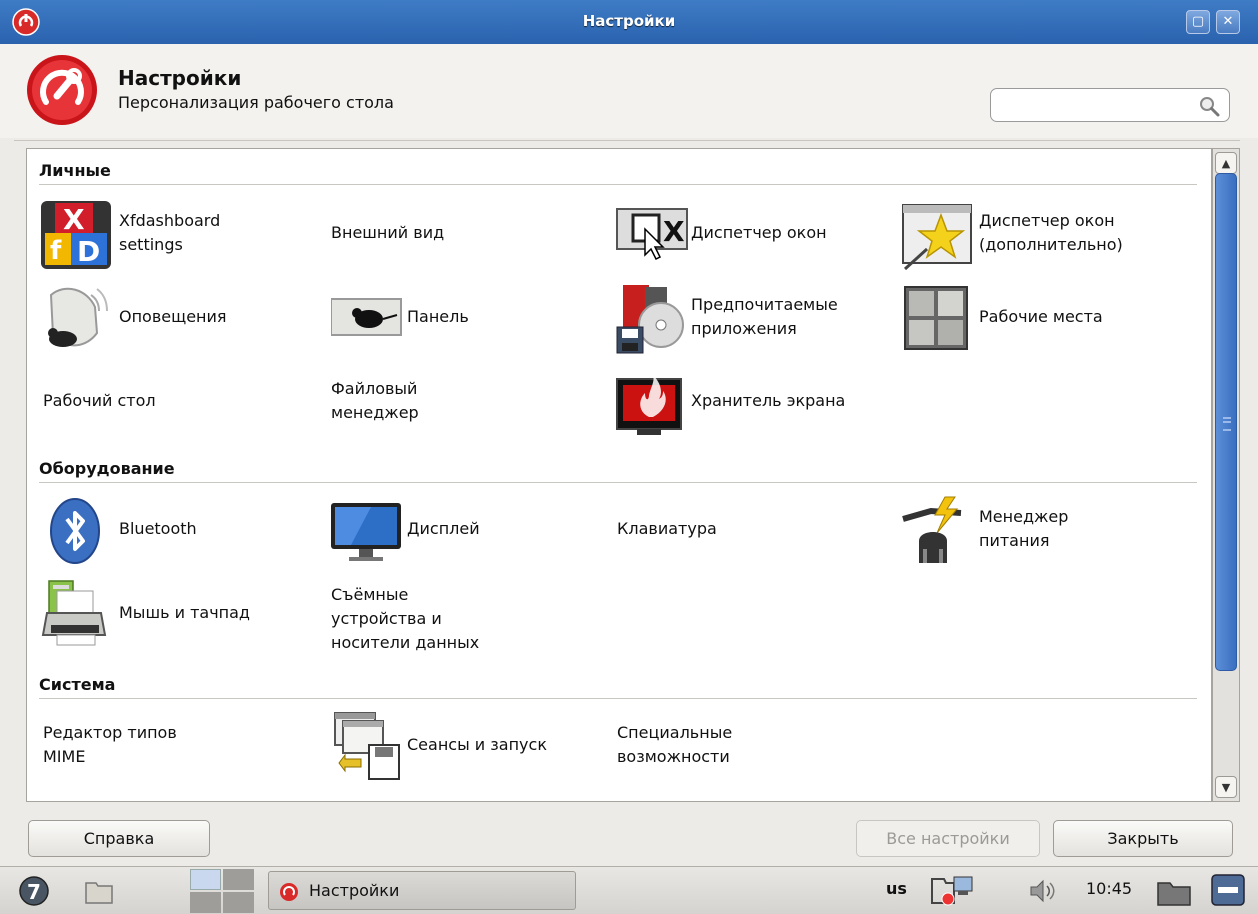 The width and height of the screenshot is (1258, 914). What do you see at coordinates (764, 316) in the screenshot?
I see `item-label: Предпочитаемые приложения` at bounding box center [764, 316].